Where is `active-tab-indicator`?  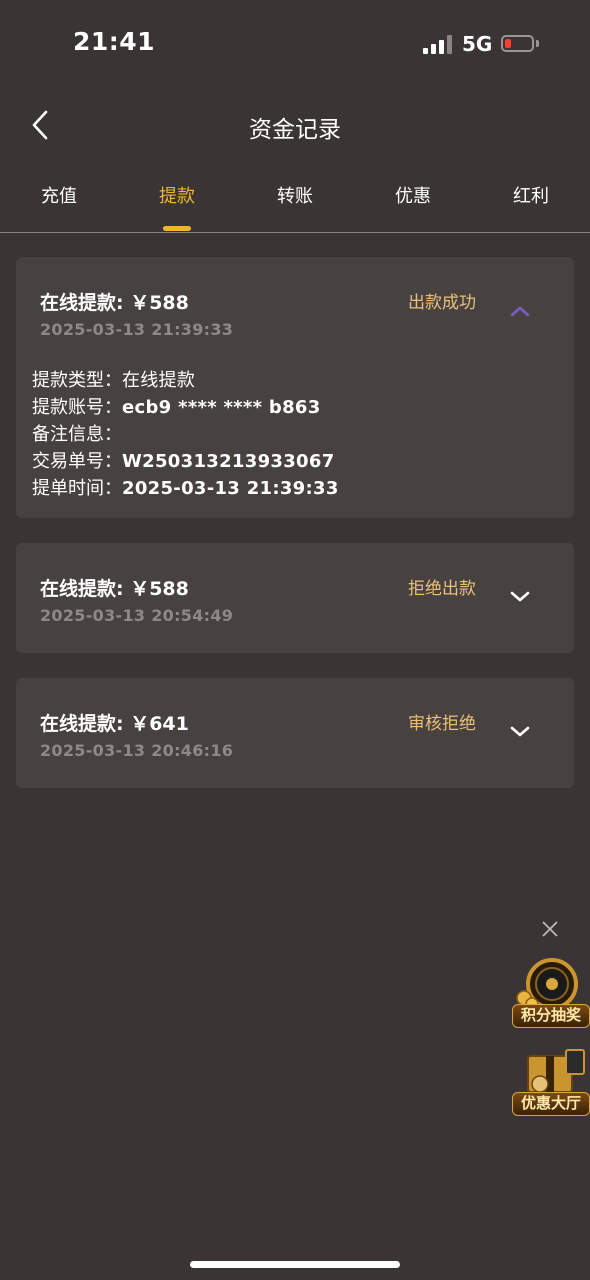 active-tab-indicator is located at coordinates (177, 228).